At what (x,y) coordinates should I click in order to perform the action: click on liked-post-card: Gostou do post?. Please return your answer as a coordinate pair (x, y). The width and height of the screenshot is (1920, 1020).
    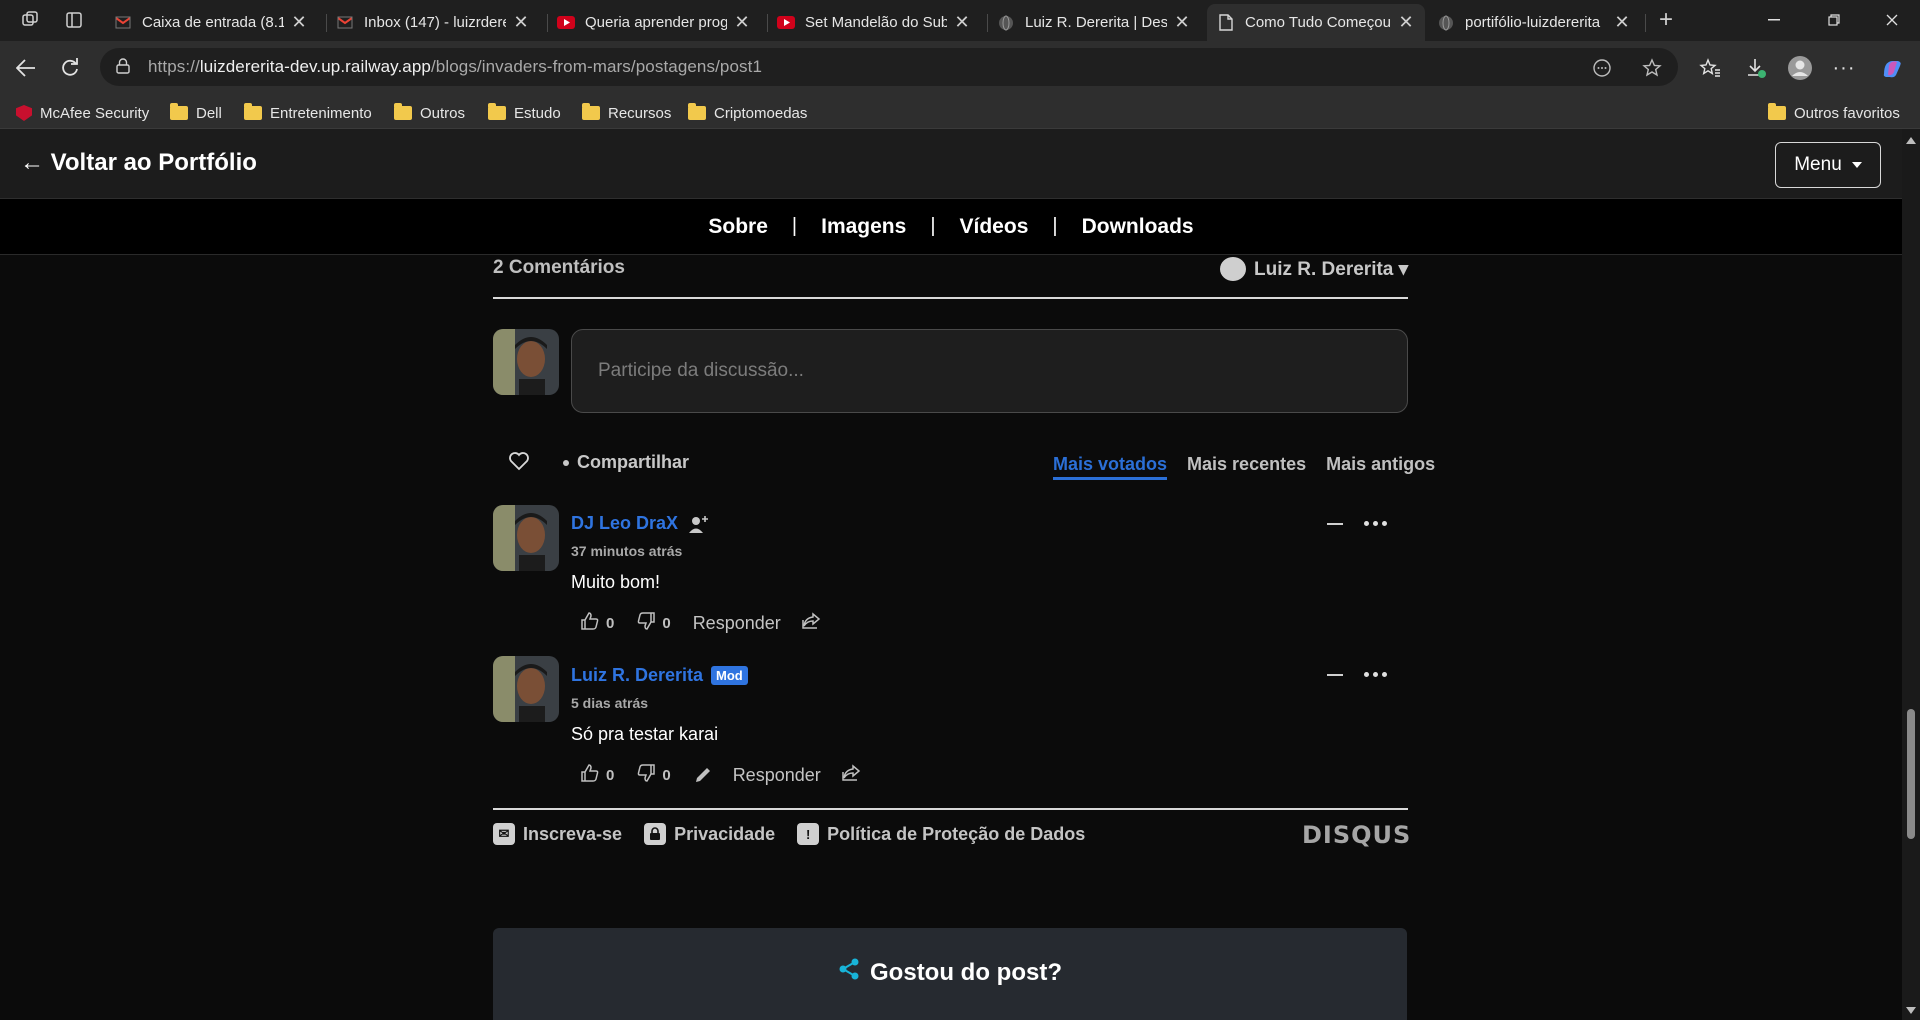
    Looking at the image, I should click on (950, 974).